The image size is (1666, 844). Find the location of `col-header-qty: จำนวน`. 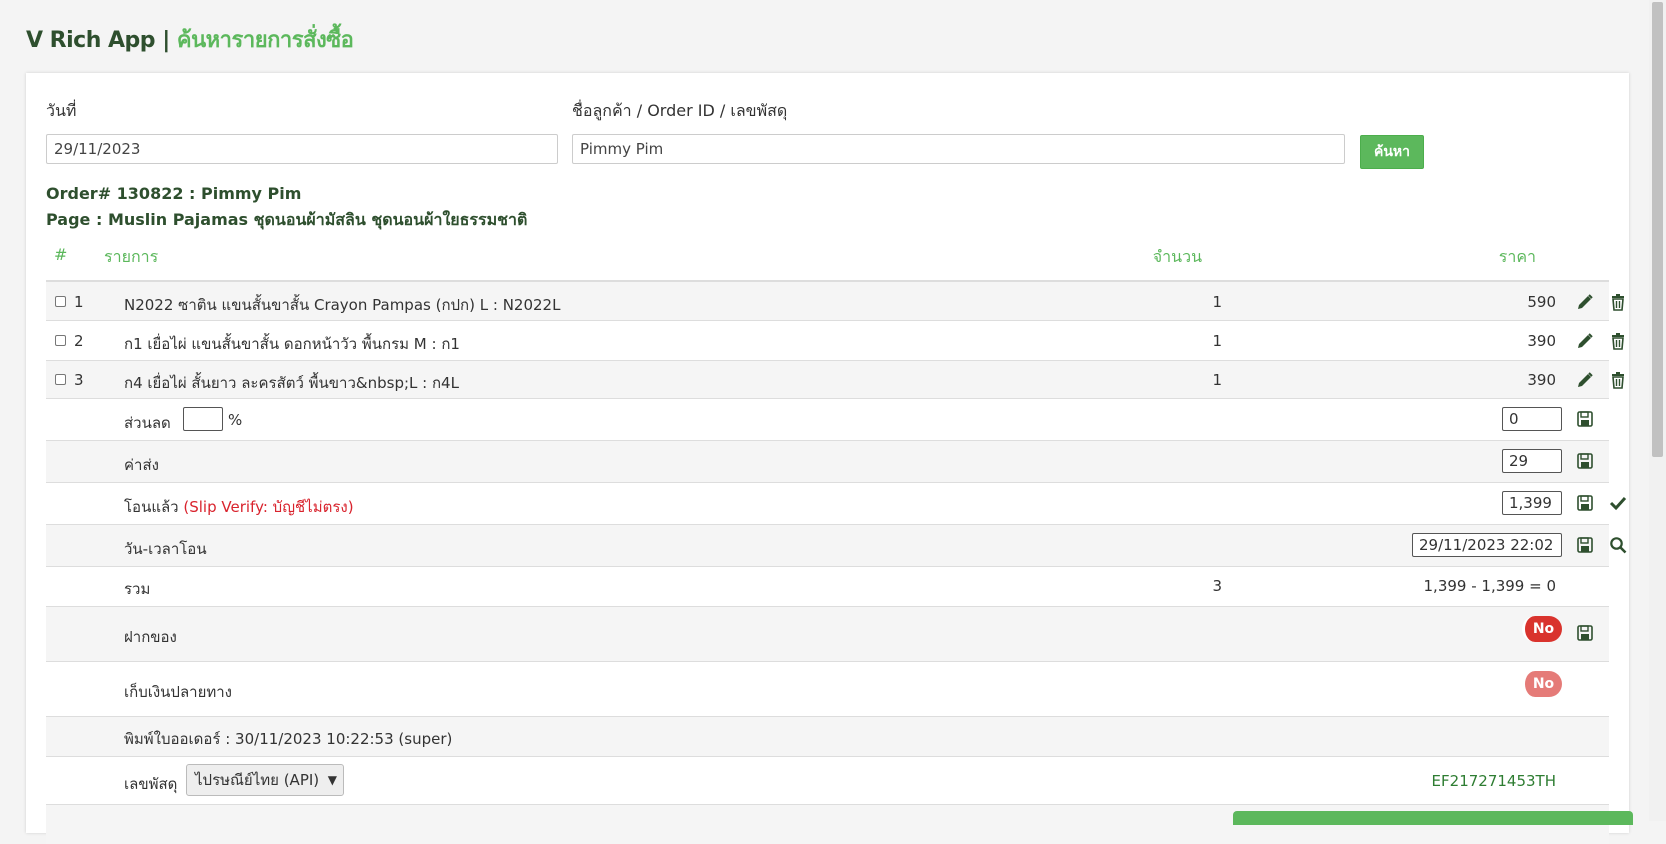

col-header-qty: จำนวน is located at coordinates (1177, 256).